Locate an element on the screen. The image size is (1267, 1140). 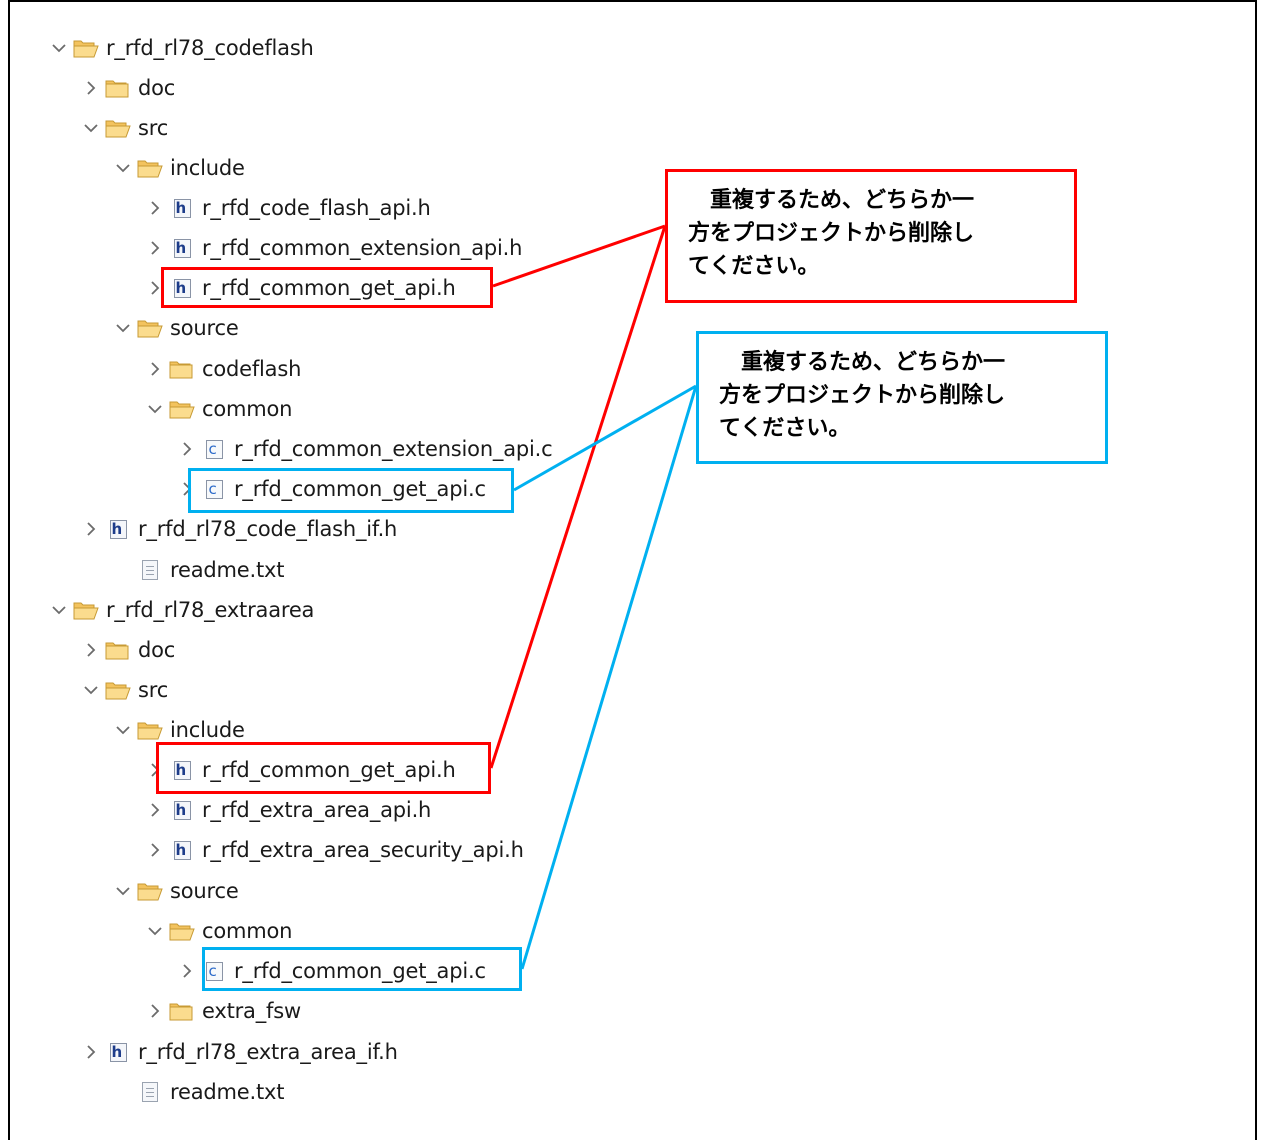
tree-item-label: r_rfd_code_flash_api.h is located at coordinates (316, 208).